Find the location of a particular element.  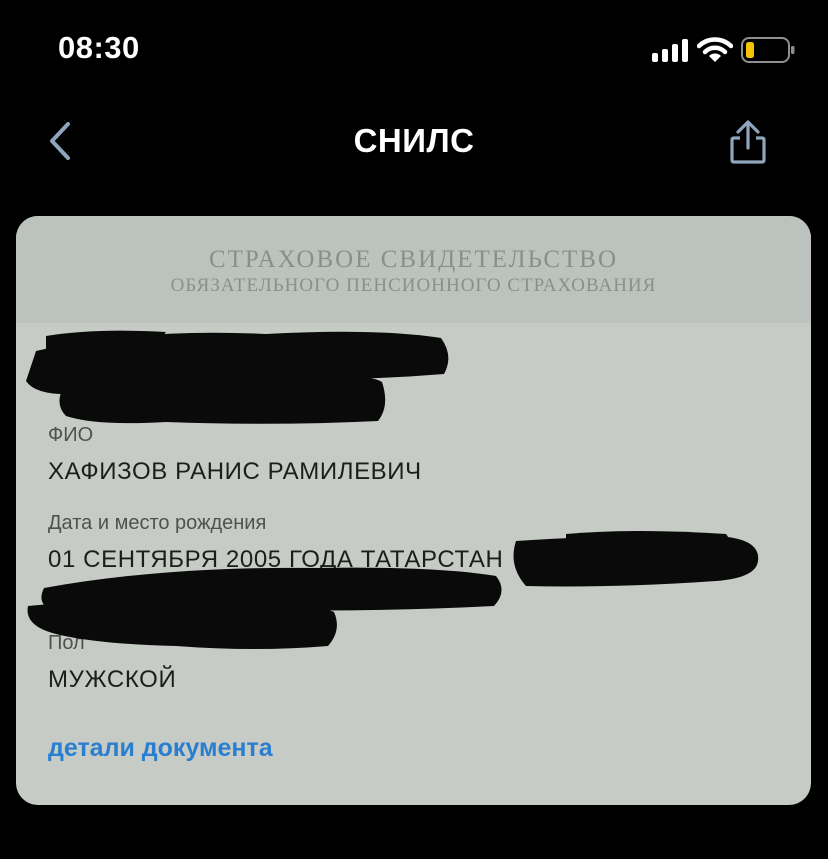

field-value-fio: ХАФИЗОВ РАНИС РАМИЛЕВИЧ is located at coordinates (235, 471).